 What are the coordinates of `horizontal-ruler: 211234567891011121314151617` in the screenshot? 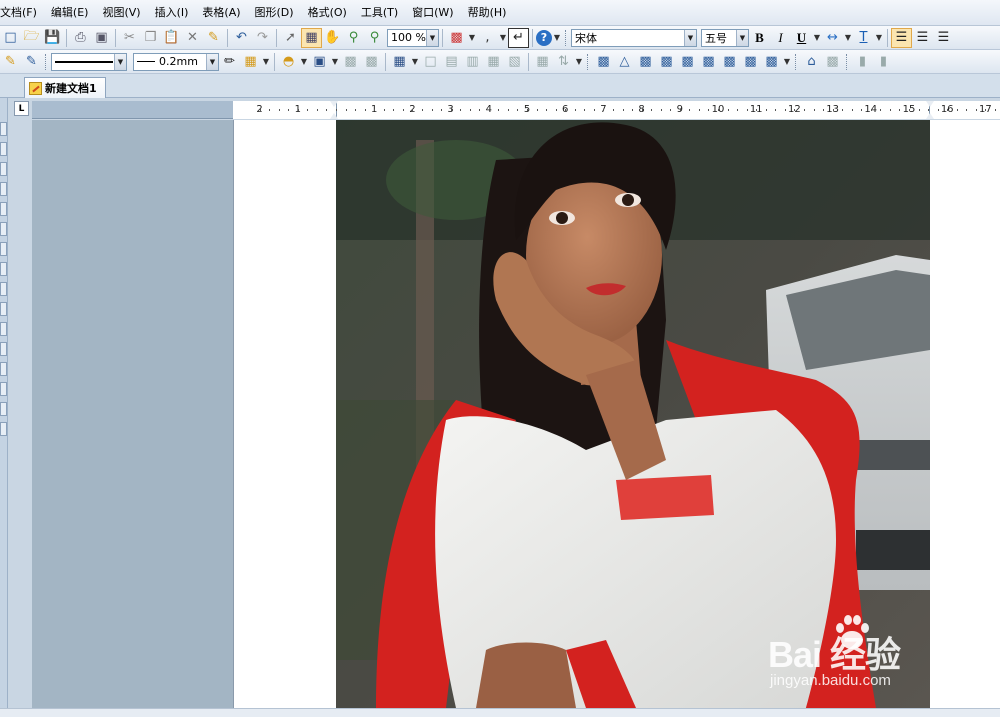 It's located at (516, 110).